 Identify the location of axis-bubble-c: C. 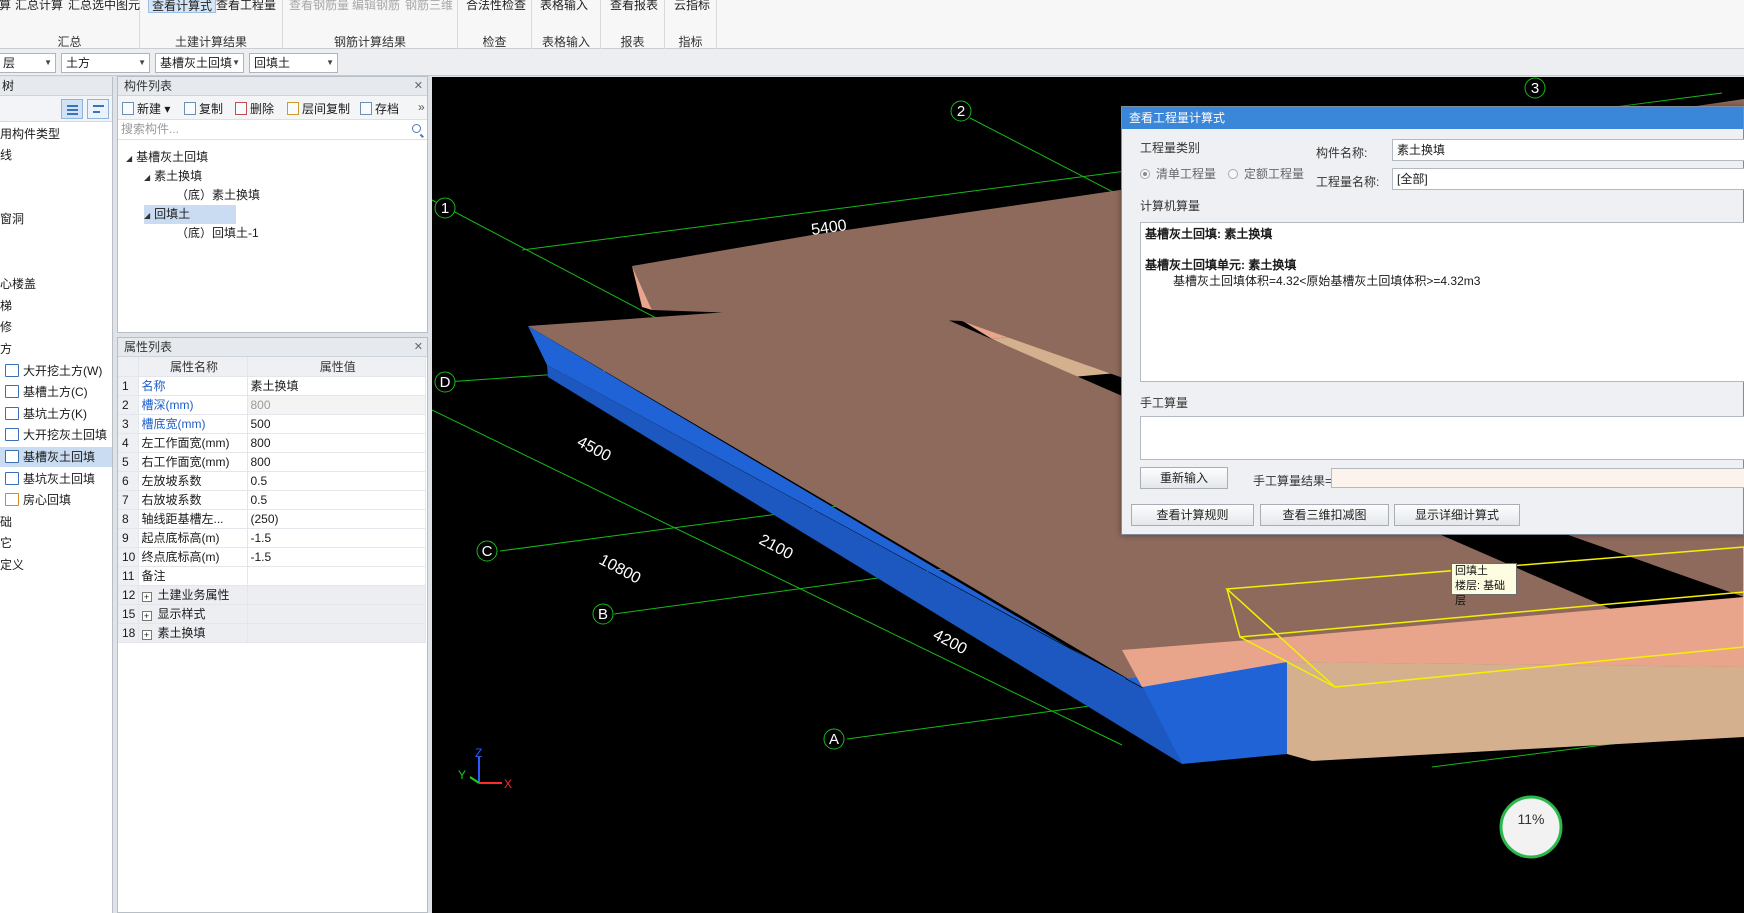
(487, 551).